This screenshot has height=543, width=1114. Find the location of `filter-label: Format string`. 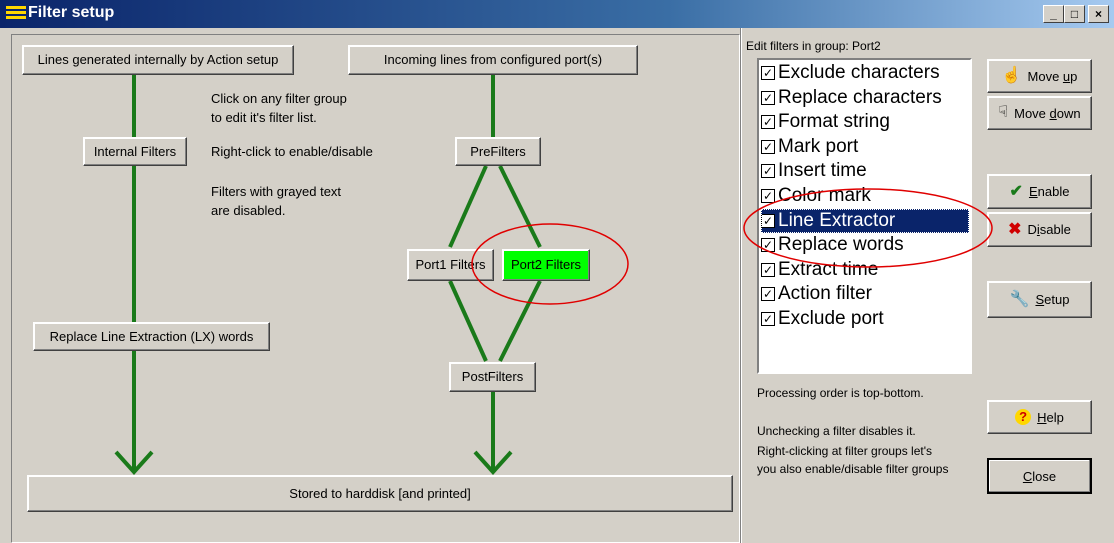

filter-label: Format string is located at coordinates (834, 122).